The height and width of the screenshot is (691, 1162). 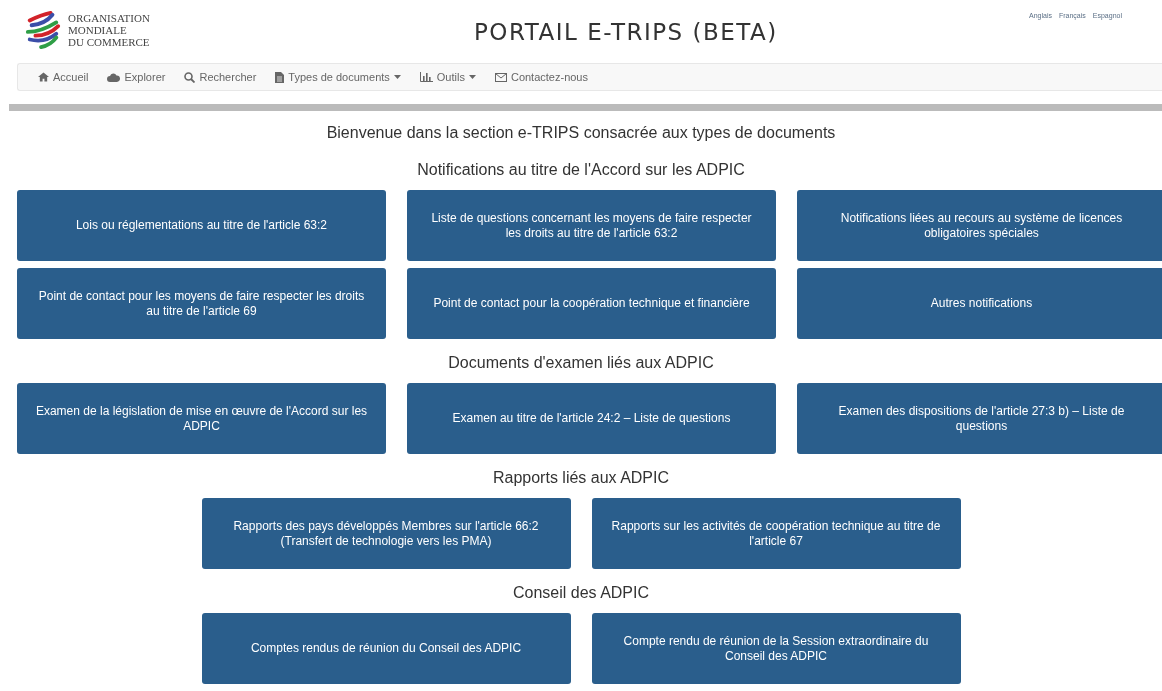 I want to click on document-type-button: Examen des dispositions de l'article 27:3 b) – Liste de questions, so click(x=979, y=418).